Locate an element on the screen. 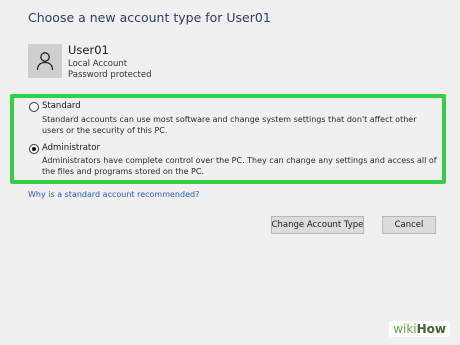 The image size is (460, 345). page-title: Choose a new account type for User01 is located at coordinates (149, 17).